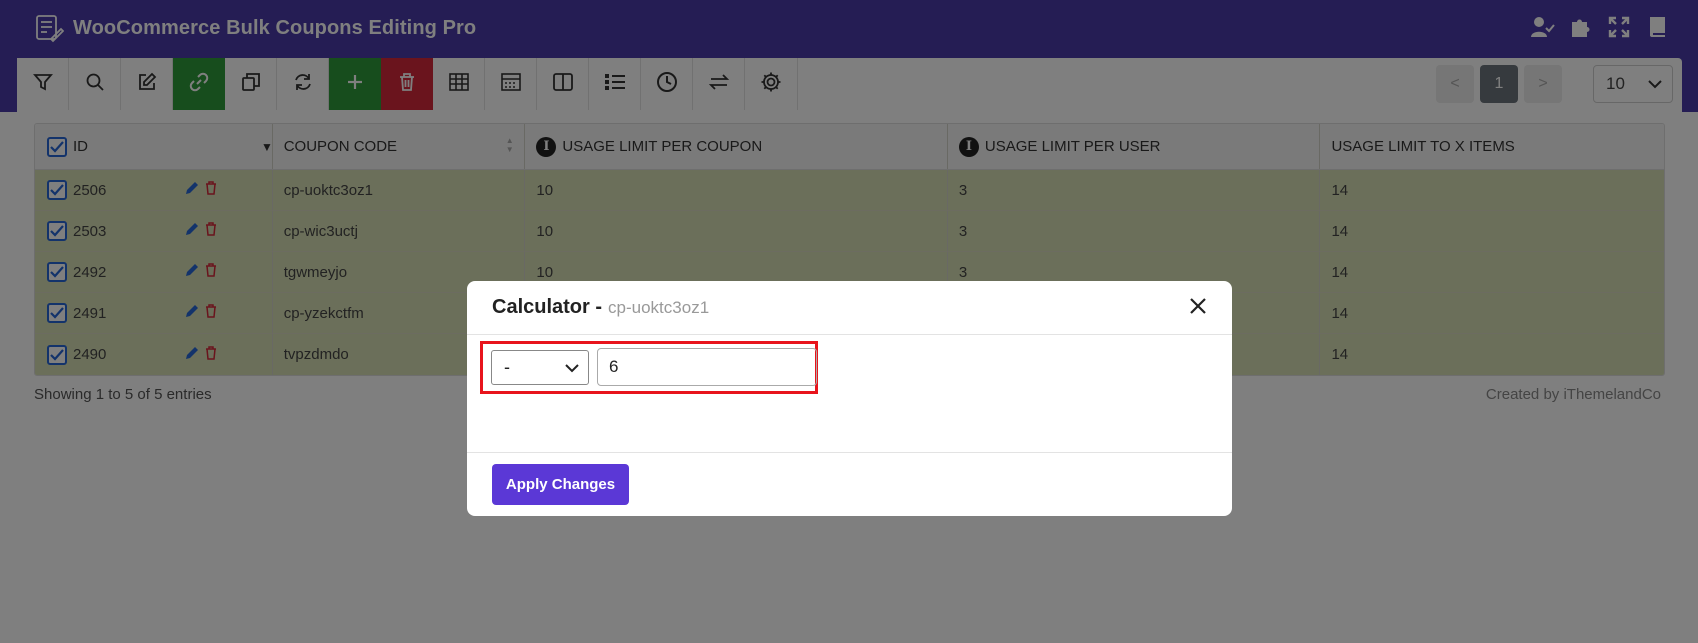 The width and height of the screenshot is (1698, 643). Describe the element at coordinates (507, 367) in the screenshot. I see `operator-value: -` at that location.